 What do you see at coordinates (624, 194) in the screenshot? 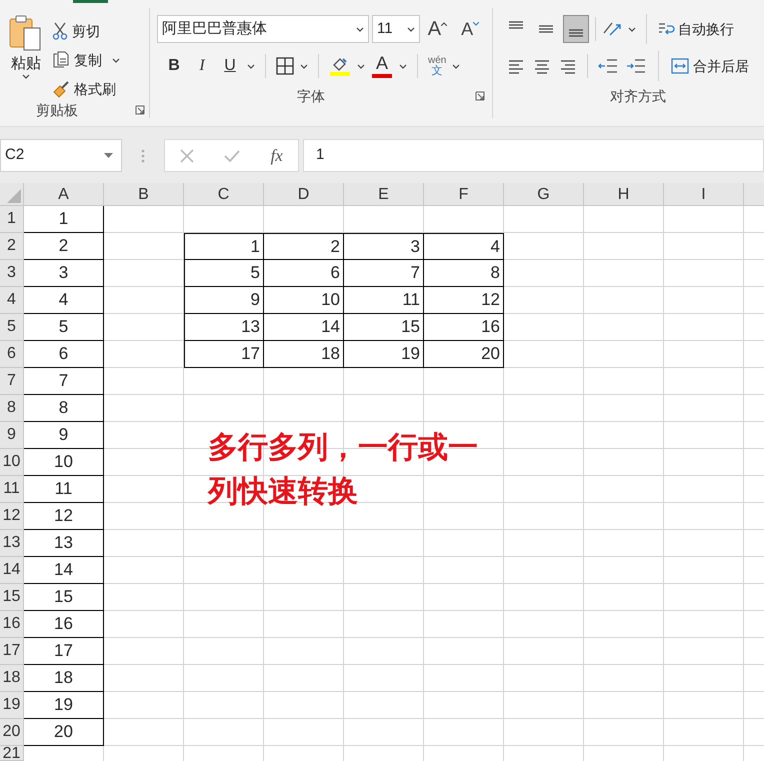
I see `column-header: H` at bounding box center [624, 194].